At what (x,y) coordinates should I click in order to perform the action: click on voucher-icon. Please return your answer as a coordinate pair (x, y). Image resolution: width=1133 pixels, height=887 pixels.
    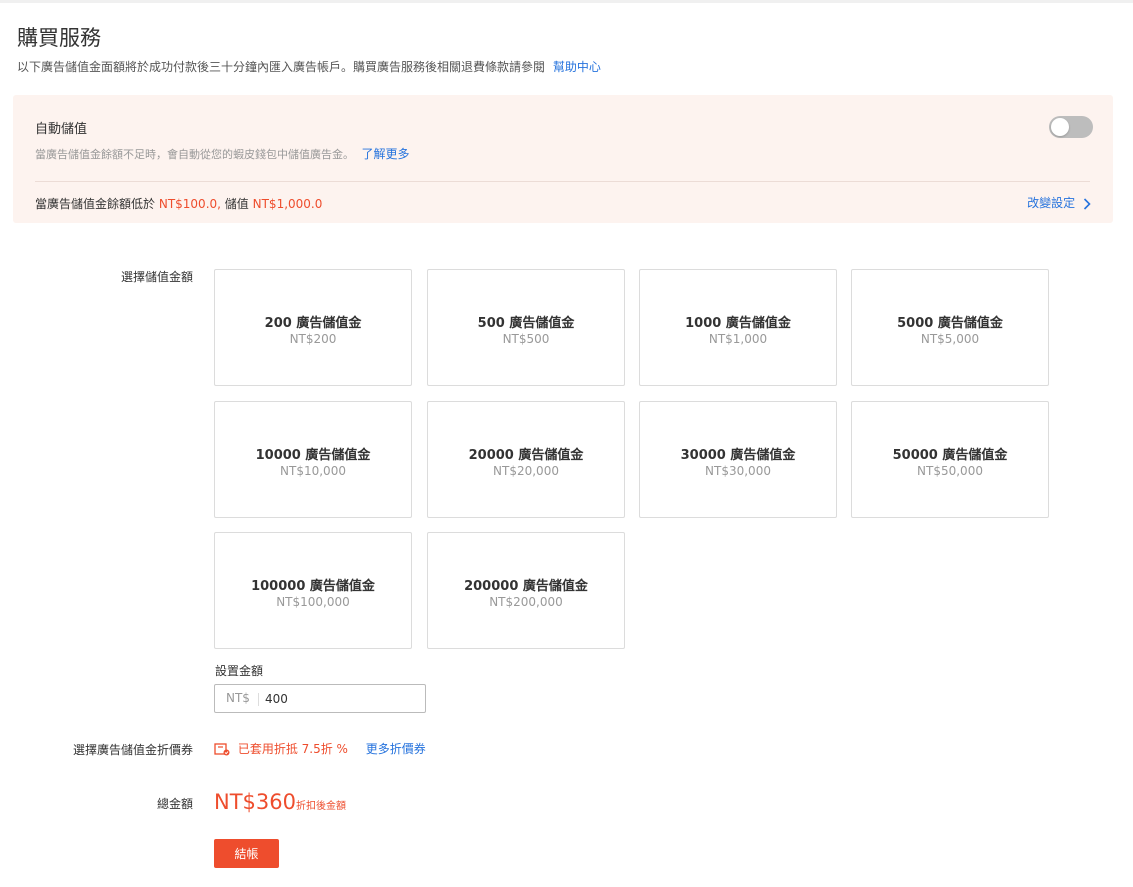
    Looking at the image, I should click on (222, 748).